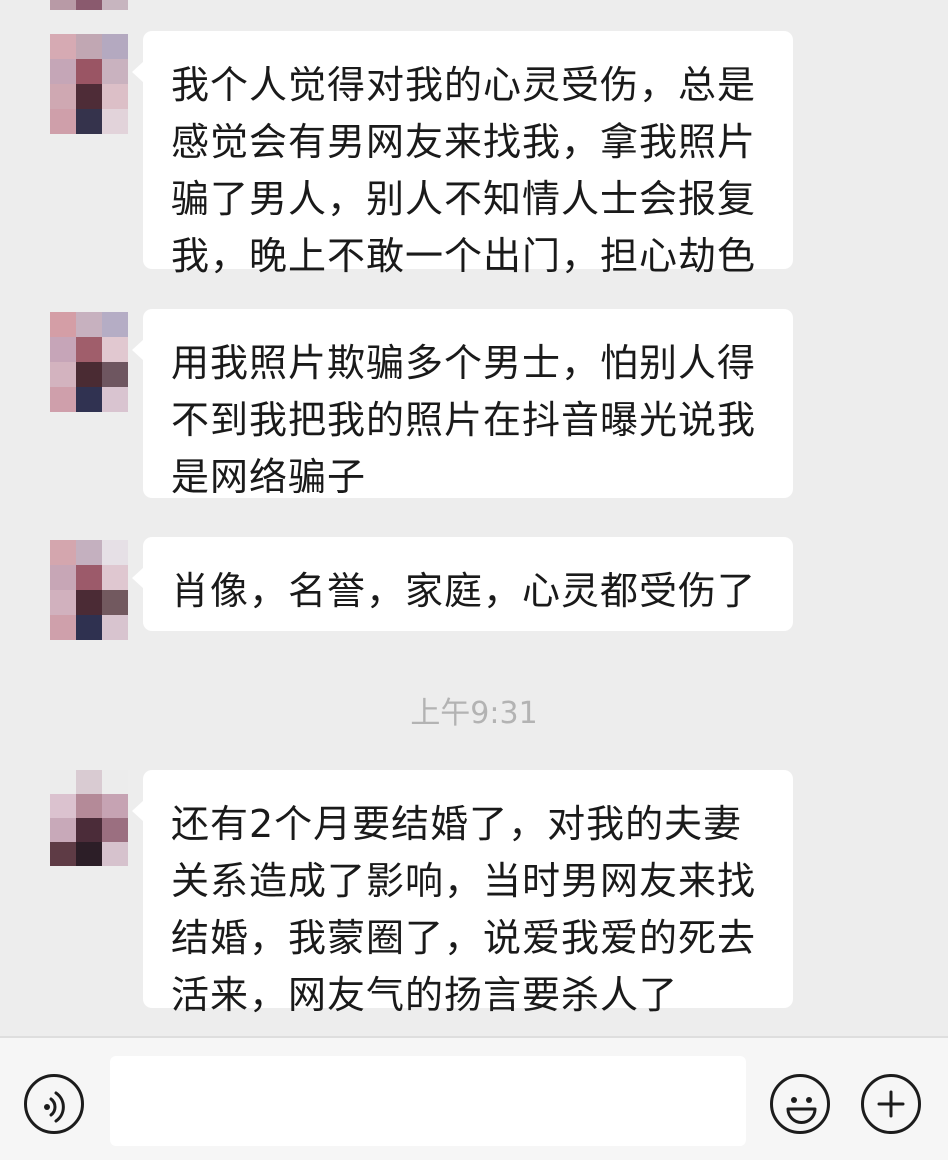 The height and width of the screenshot is (1160, 948). I want to click on message-bubble: 肖像，名誉，家庭，心灵都受伤了, so click(462, 584).